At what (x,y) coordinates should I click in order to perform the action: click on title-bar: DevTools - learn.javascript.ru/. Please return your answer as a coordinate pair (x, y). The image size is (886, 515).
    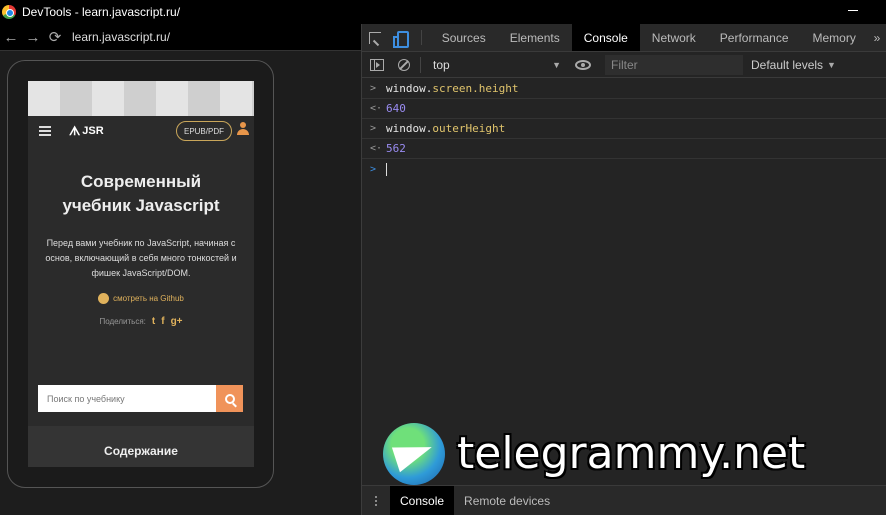
    Looking at the image, I should click on (443, 12).